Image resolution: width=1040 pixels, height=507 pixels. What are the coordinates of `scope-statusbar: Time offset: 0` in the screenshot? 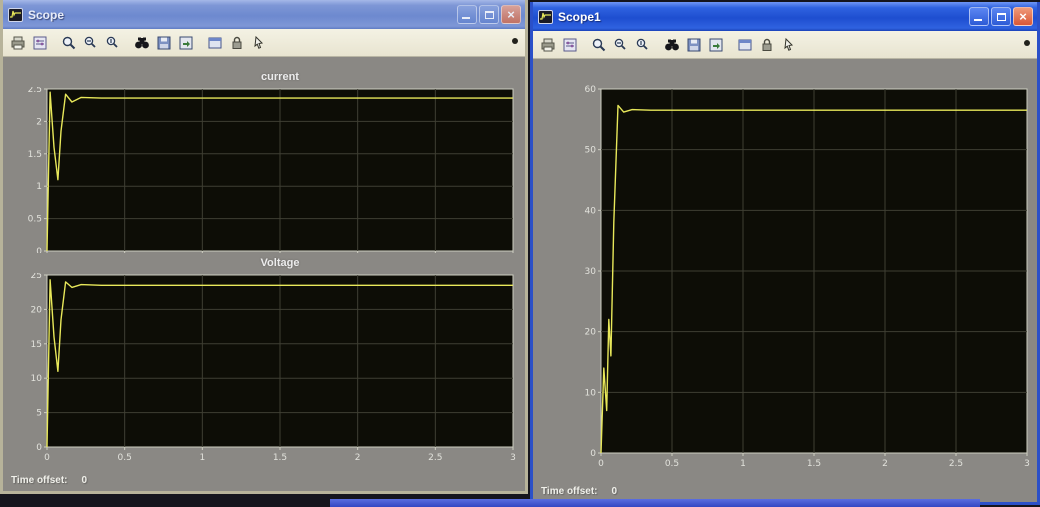 It's located at (264, 480).